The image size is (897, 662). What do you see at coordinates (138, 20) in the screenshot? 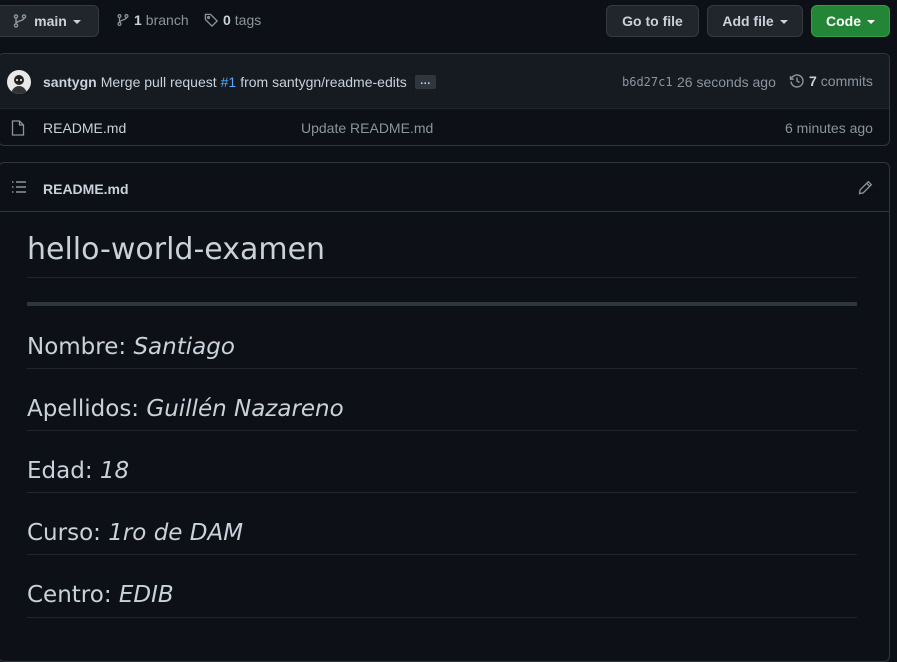
I see `branch-count: 1` at bounding box center [138, 20].